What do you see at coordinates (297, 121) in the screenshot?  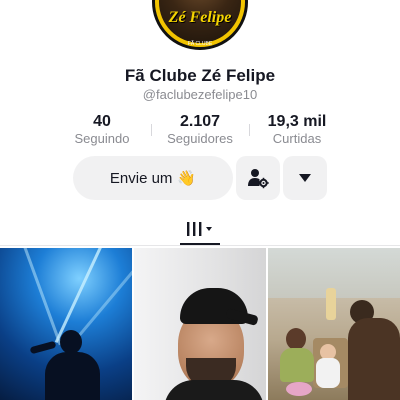 I see `stat-likes-count: 19,3 mil` at bounding box center [297, 121].